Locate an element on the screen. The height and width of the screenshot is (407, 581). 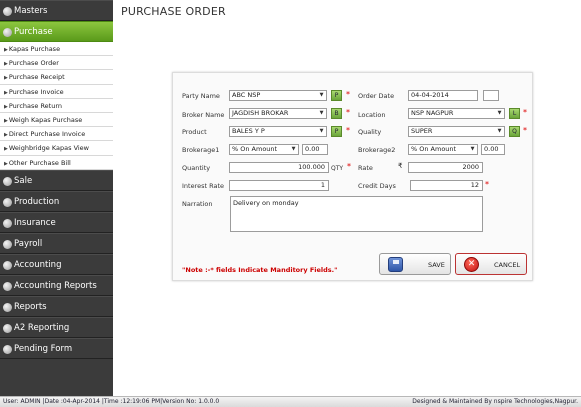
submenu-label: Purchase Invoice is located at coordinates (36, 91).